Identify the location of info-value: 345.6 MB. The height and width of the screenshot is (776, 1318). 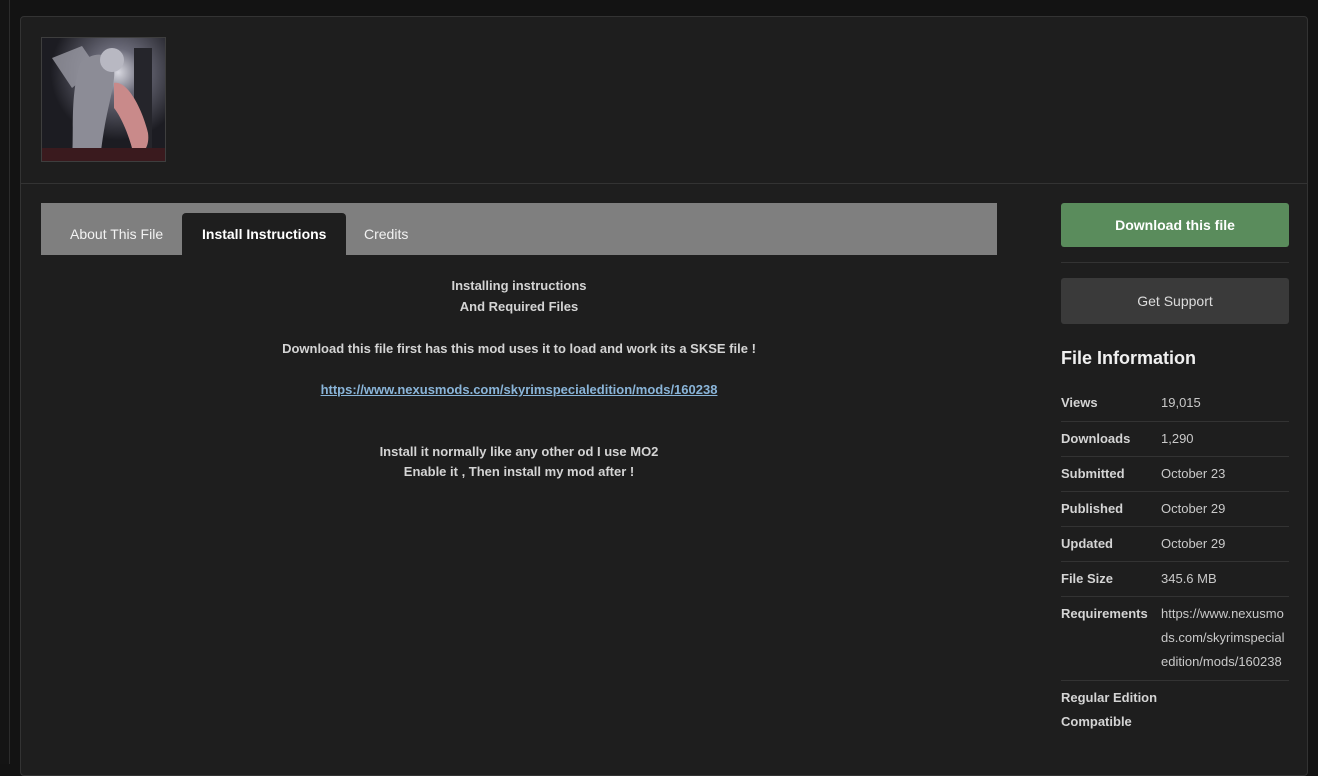
(1189, 578).